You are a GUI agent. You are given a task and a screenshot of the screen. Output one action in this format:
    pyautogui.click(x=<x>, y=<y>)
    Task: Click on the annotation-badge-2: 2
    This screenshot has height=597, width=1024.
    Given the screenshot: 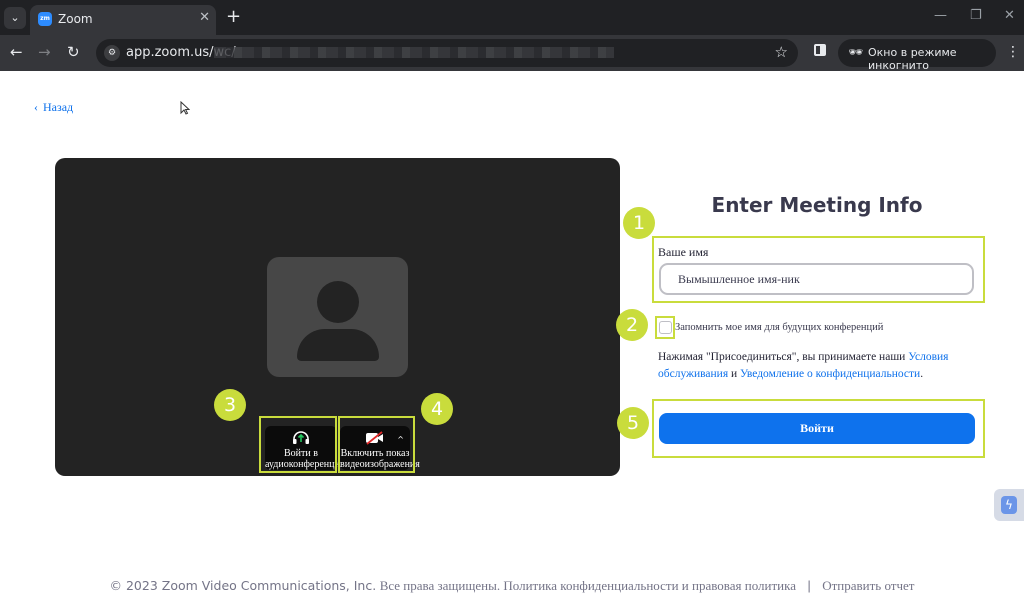 What is the action you would take?
    pyautogui.click(x=632, y=325)
    